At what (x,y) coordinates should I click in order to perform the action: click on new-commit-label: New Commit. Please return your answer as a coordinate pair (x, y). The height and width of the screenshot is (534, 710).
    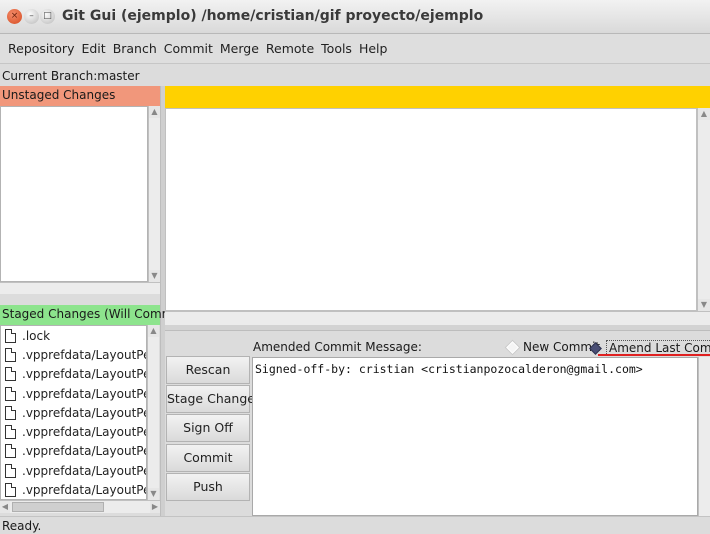
    Looking at the image, I should click on (562, 347).